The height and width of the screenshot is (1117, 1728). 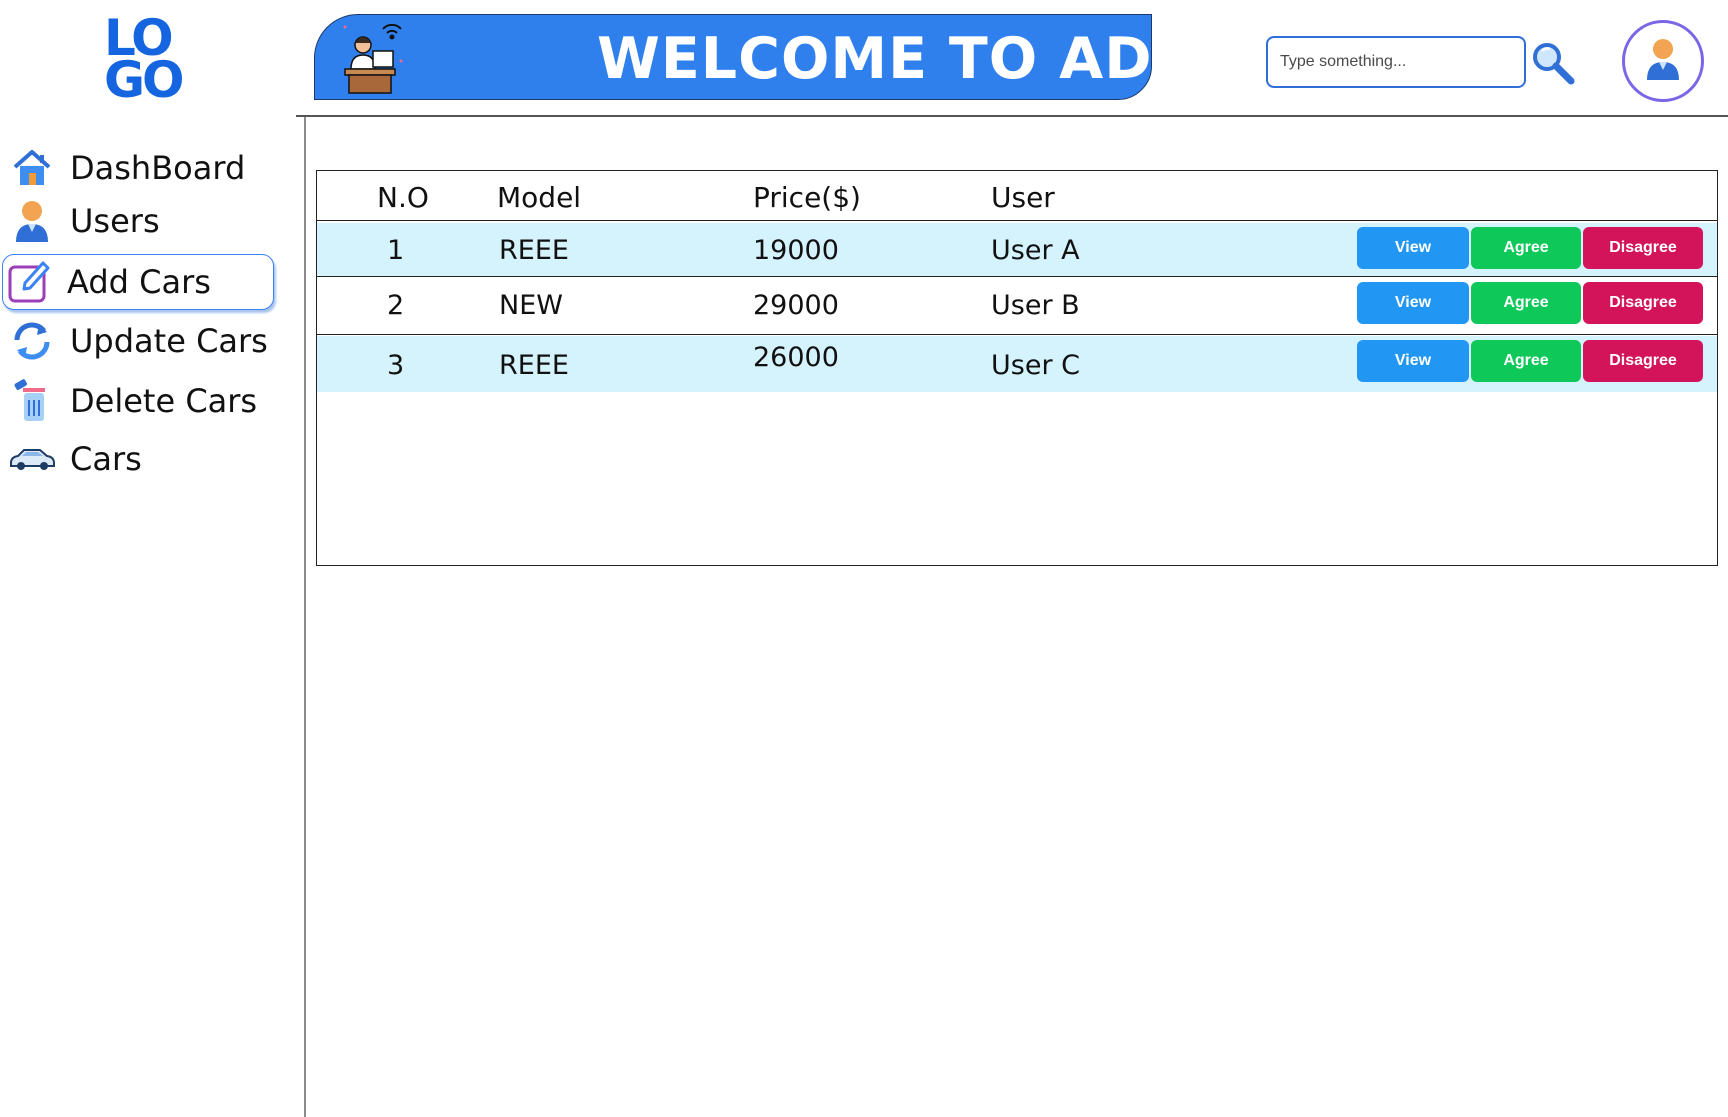 I want to click on sidebar-item-label: DashBoard, so click(x=158, y=168).